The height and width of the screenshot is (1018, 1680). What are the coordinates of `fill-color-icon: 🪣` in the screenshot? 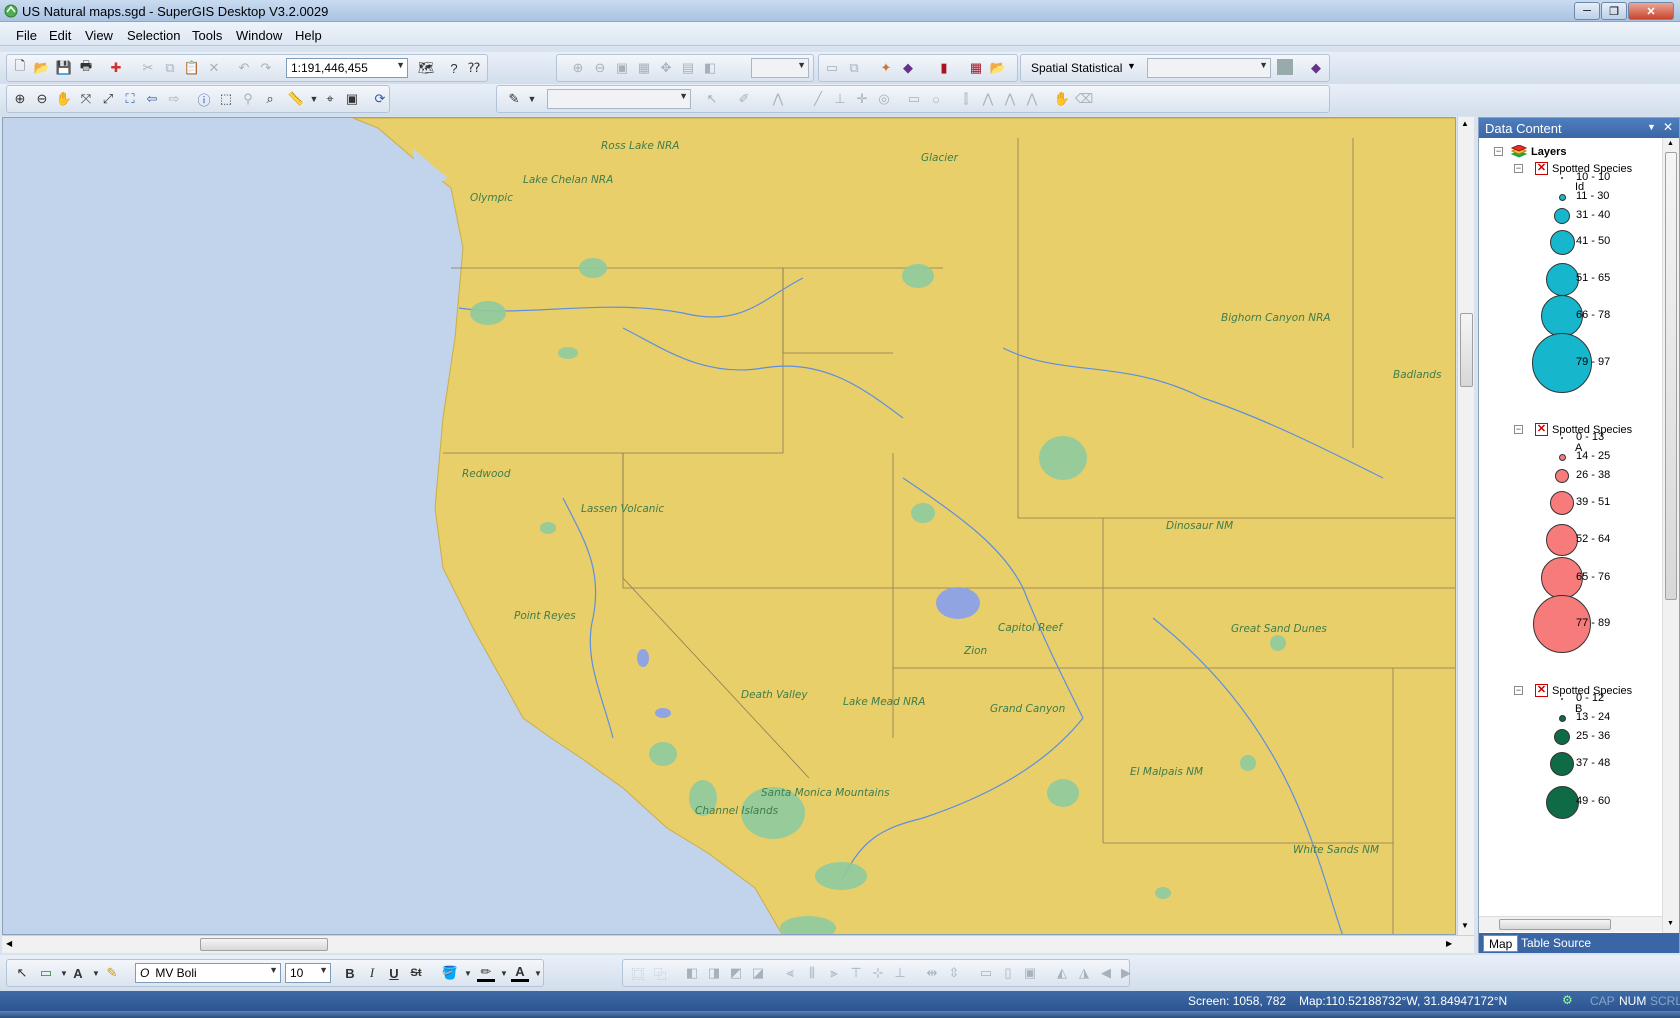 It's located at (450, 973).